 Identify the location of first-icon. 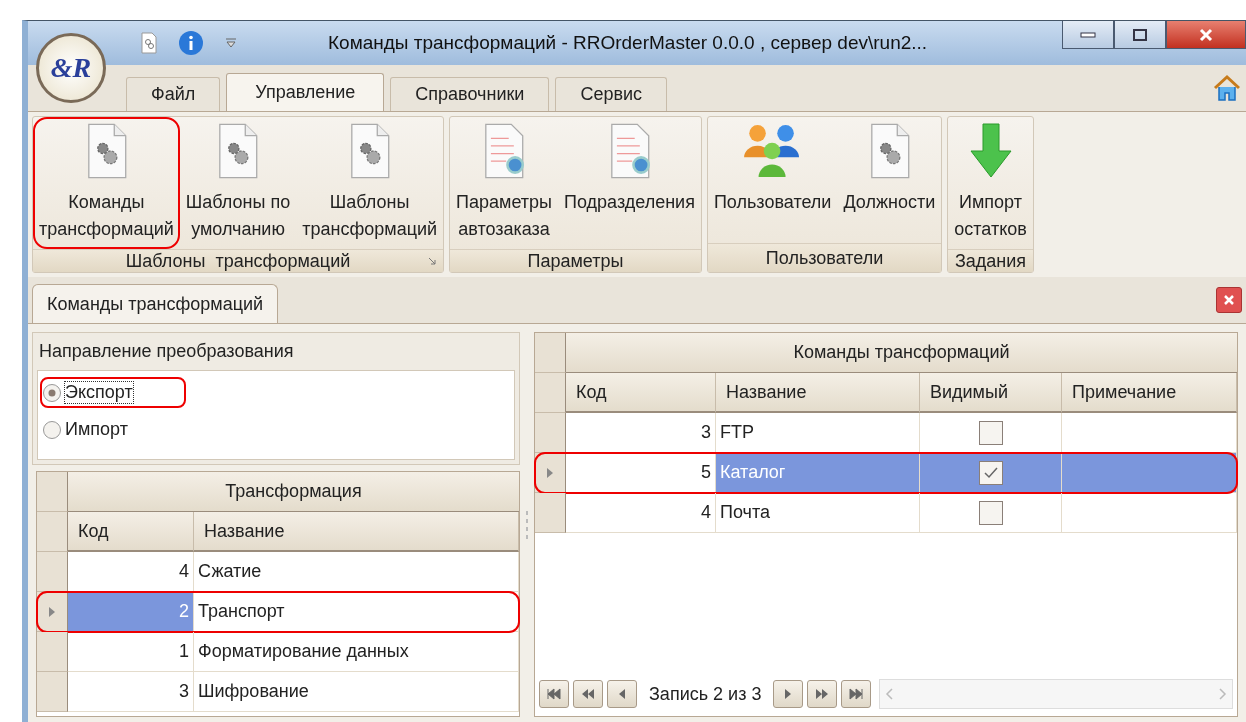
(554, 694).